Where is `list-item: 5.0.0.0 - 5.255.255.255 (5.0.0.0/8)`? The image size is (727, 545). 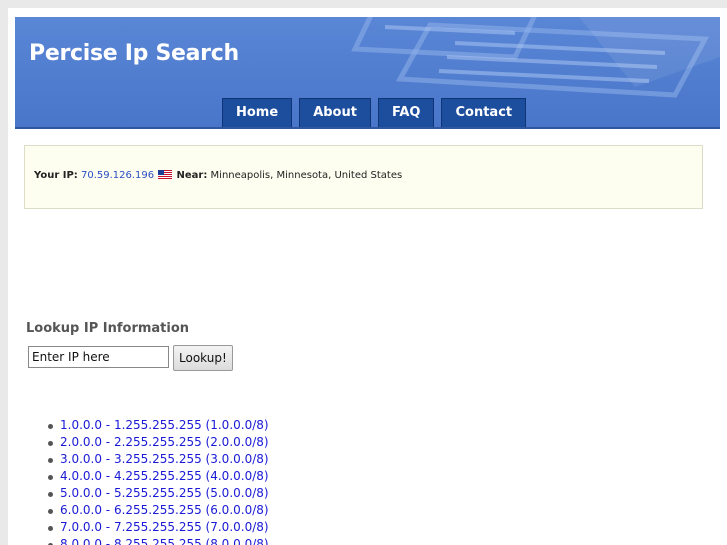 list-item: 5.0.0.0 - 5.255.255.255 (5.0.0.0/8) is located at coordinates (158, 493).